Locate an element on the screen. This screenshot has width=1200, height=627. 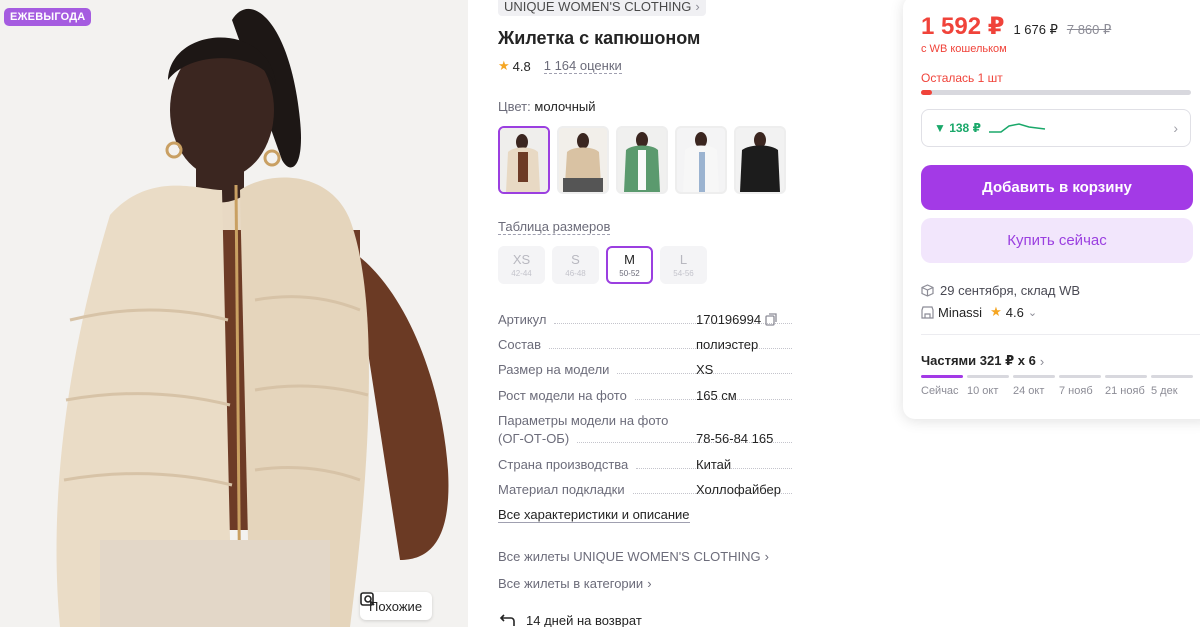
spec-value: 170196994 is located at coordinates (737, 319).